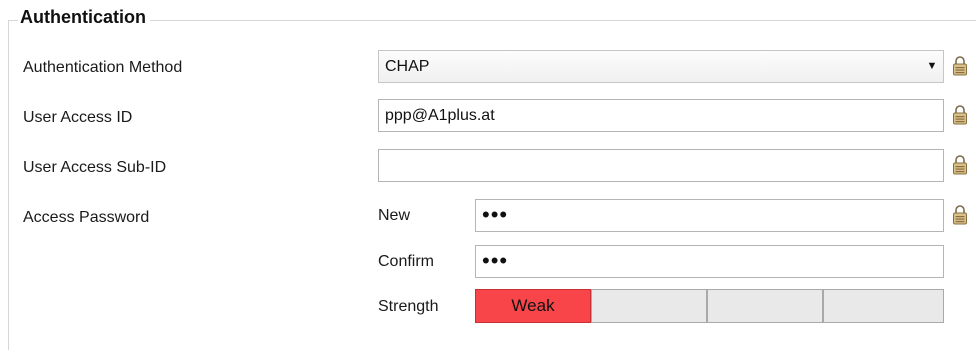 The height and width of the screenshot is (350, 976). What do you see at coordinates (407, 66) in the screenshot?
I see `auth-method-value: CHAP` at bounding box center [407, 66].